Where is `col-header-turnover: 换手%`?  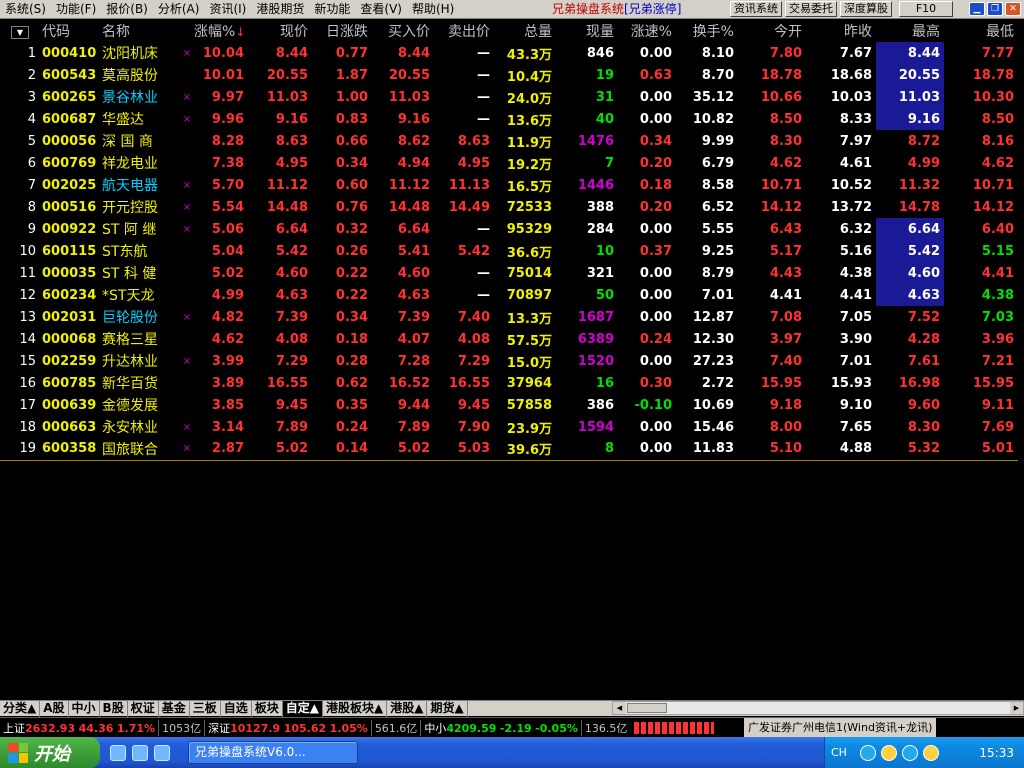 col-header-turnover: 换手% is located at coordinates (707, 31).